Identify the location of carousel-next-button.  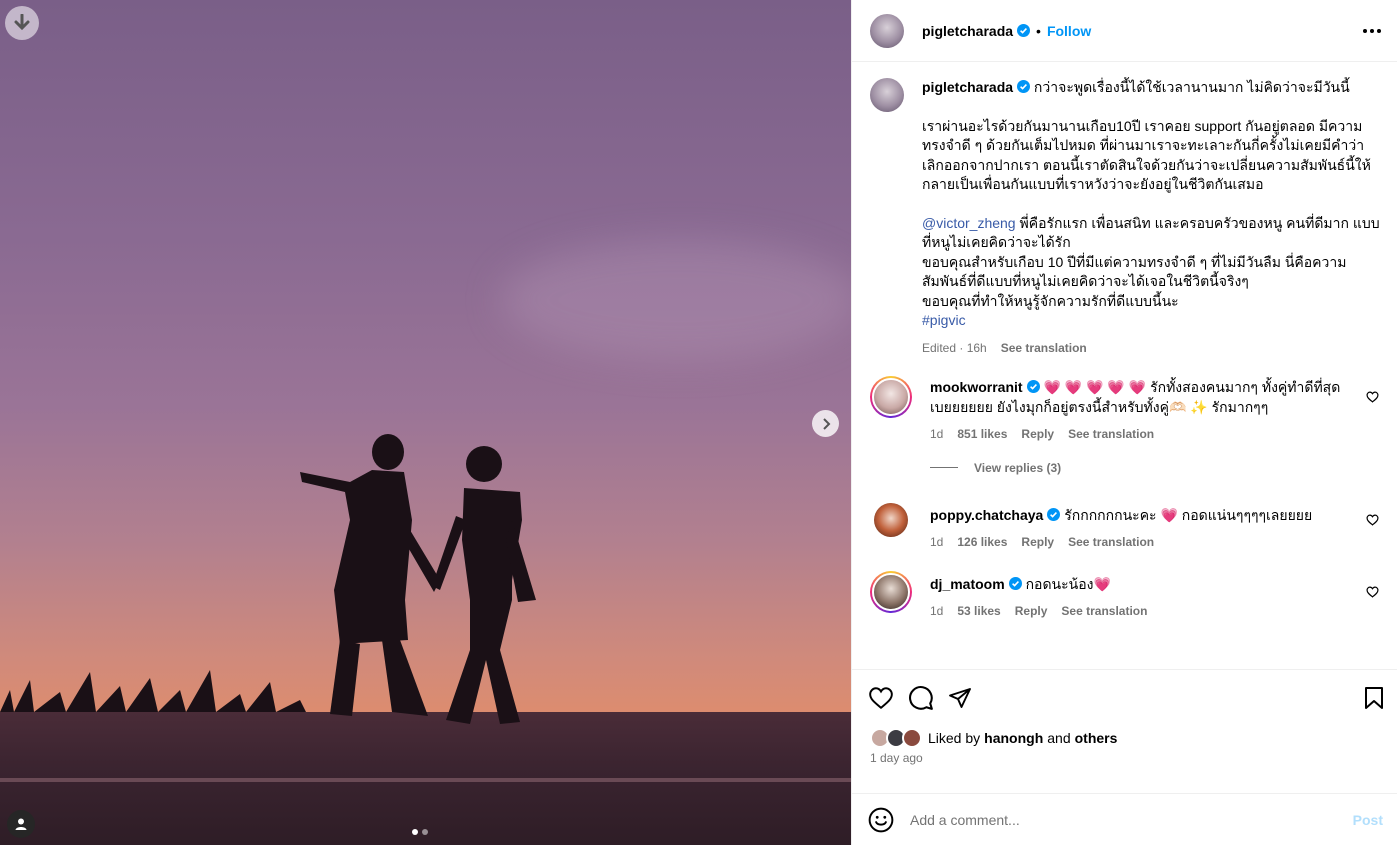
(825, 423).